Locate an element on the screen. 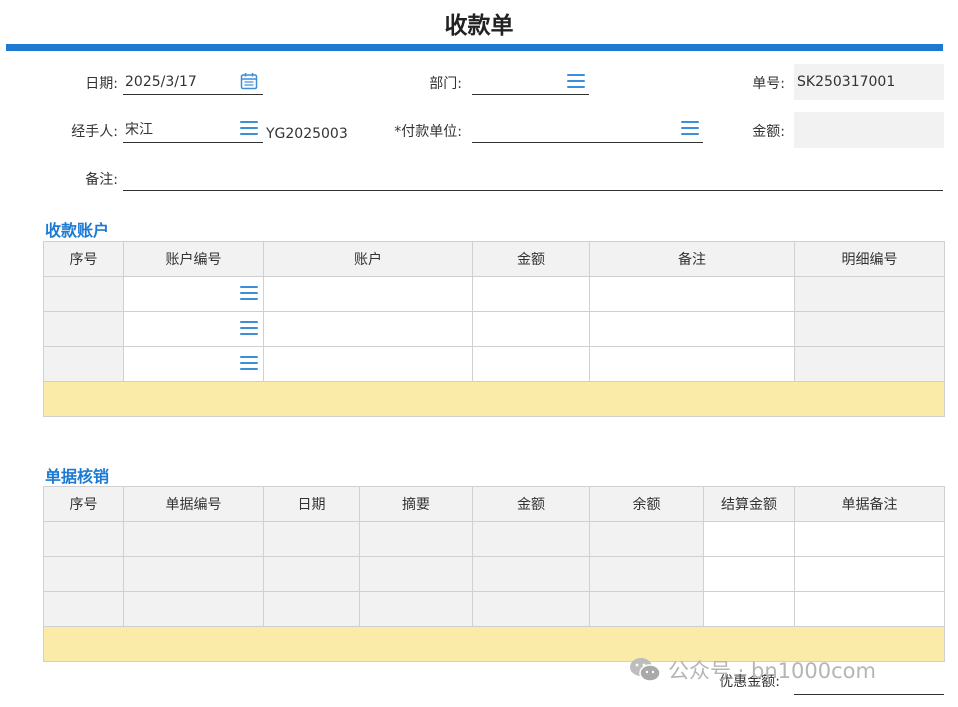 The height and width of the screenshot is (707, 958). payer-label: *付款单位: is located at coordinates (428, 132).